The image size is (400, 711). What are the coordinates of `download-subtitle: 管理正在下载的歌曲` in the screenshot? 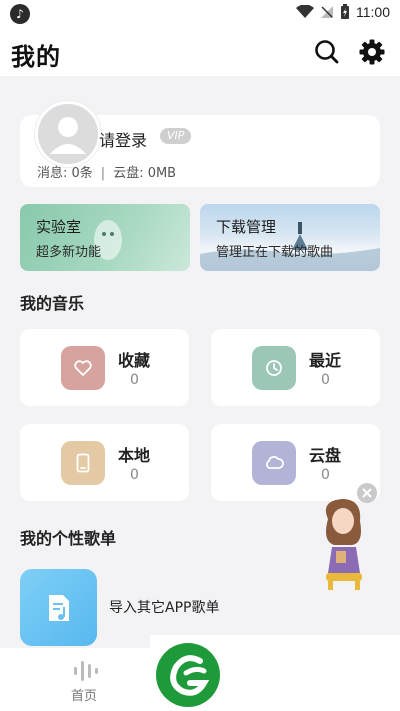 It's located at (275, 252).